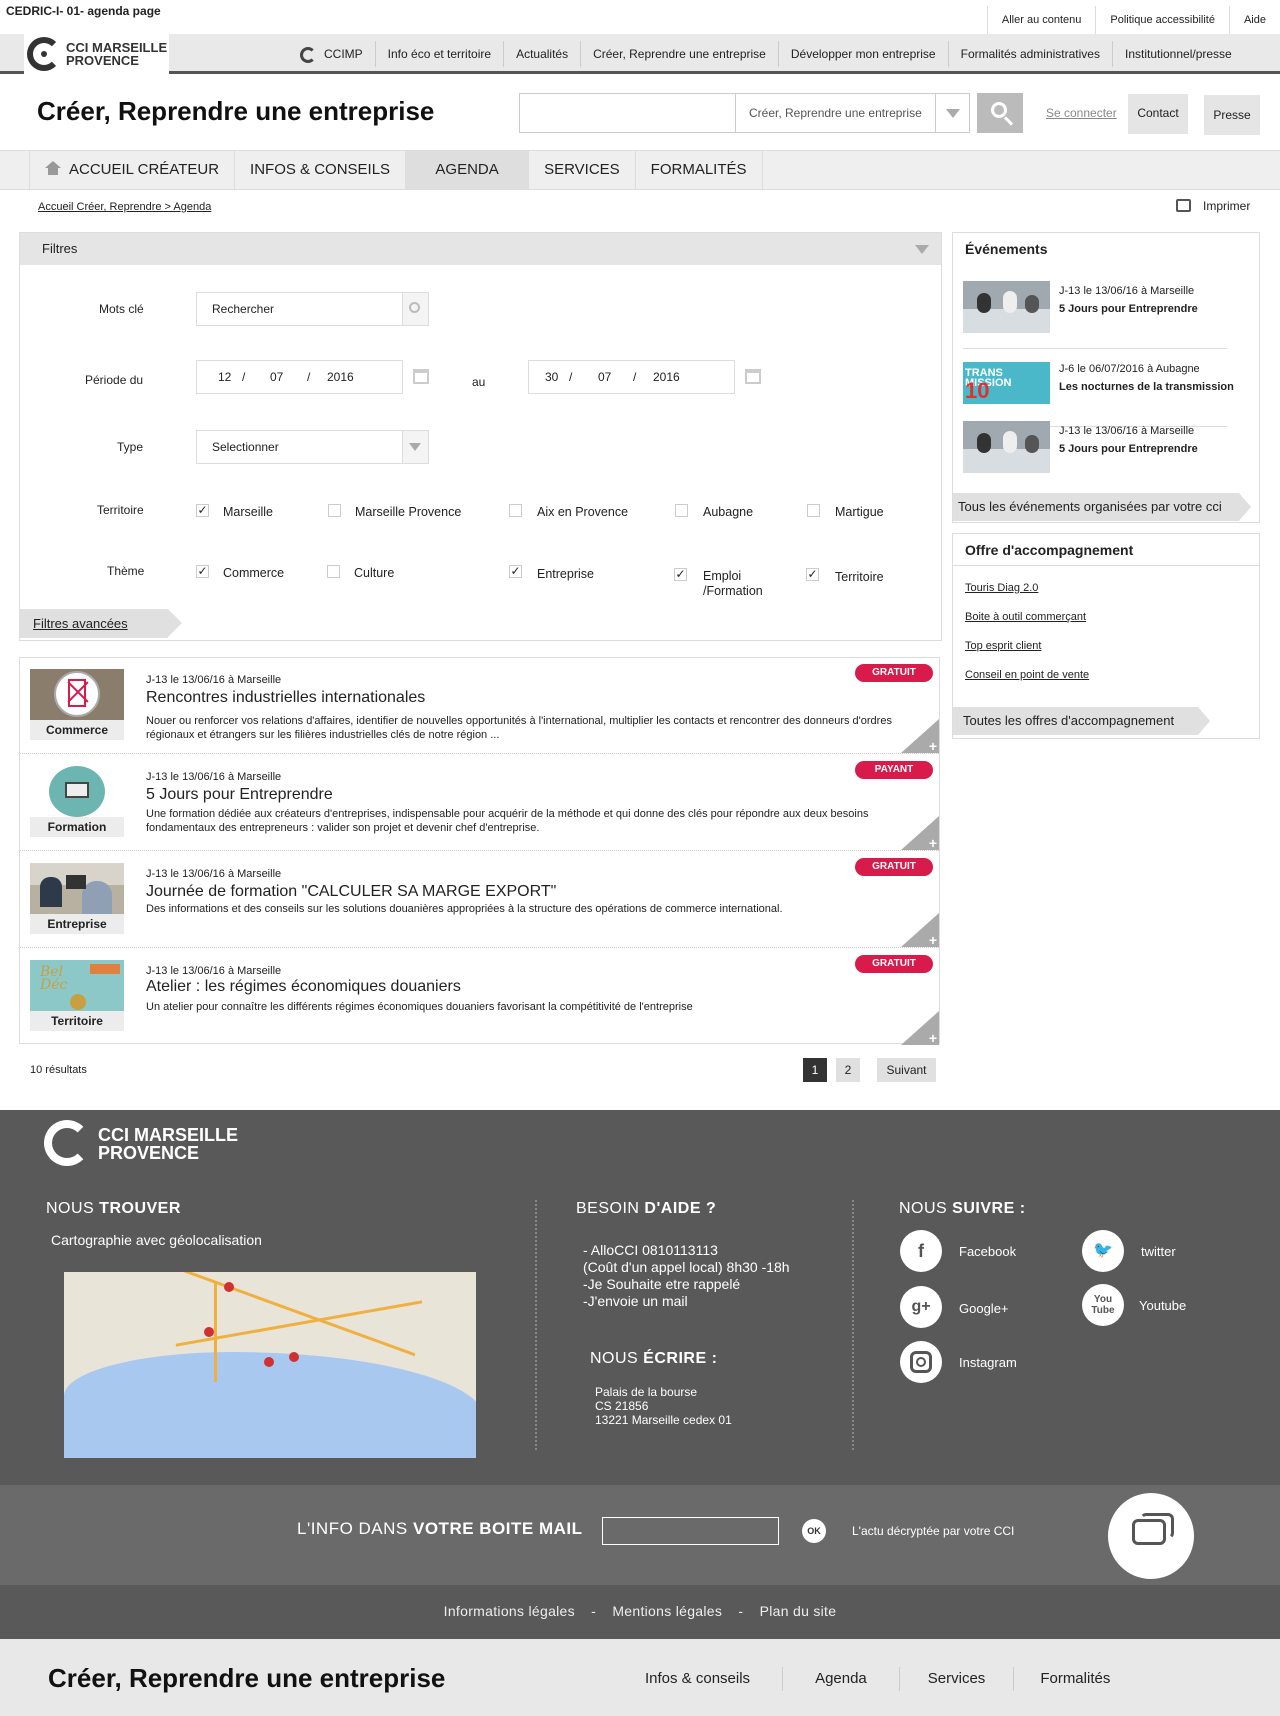 The width and height of the screenshot is (1280, 1716). What do you see at coordinates (984, 1308) in the screenshot?
I see `google-plus-label: Google+` at bounding box center [984, 1308].